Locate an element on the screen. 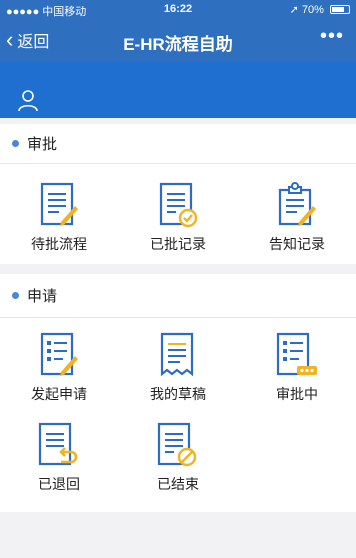  tile-label: 告知记录 is located at coordinates (297, 244).